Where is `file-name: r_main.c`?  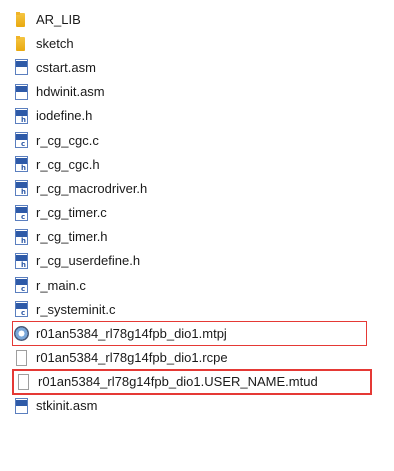
file-name: r_main.c is located at coordinates (61, 285).